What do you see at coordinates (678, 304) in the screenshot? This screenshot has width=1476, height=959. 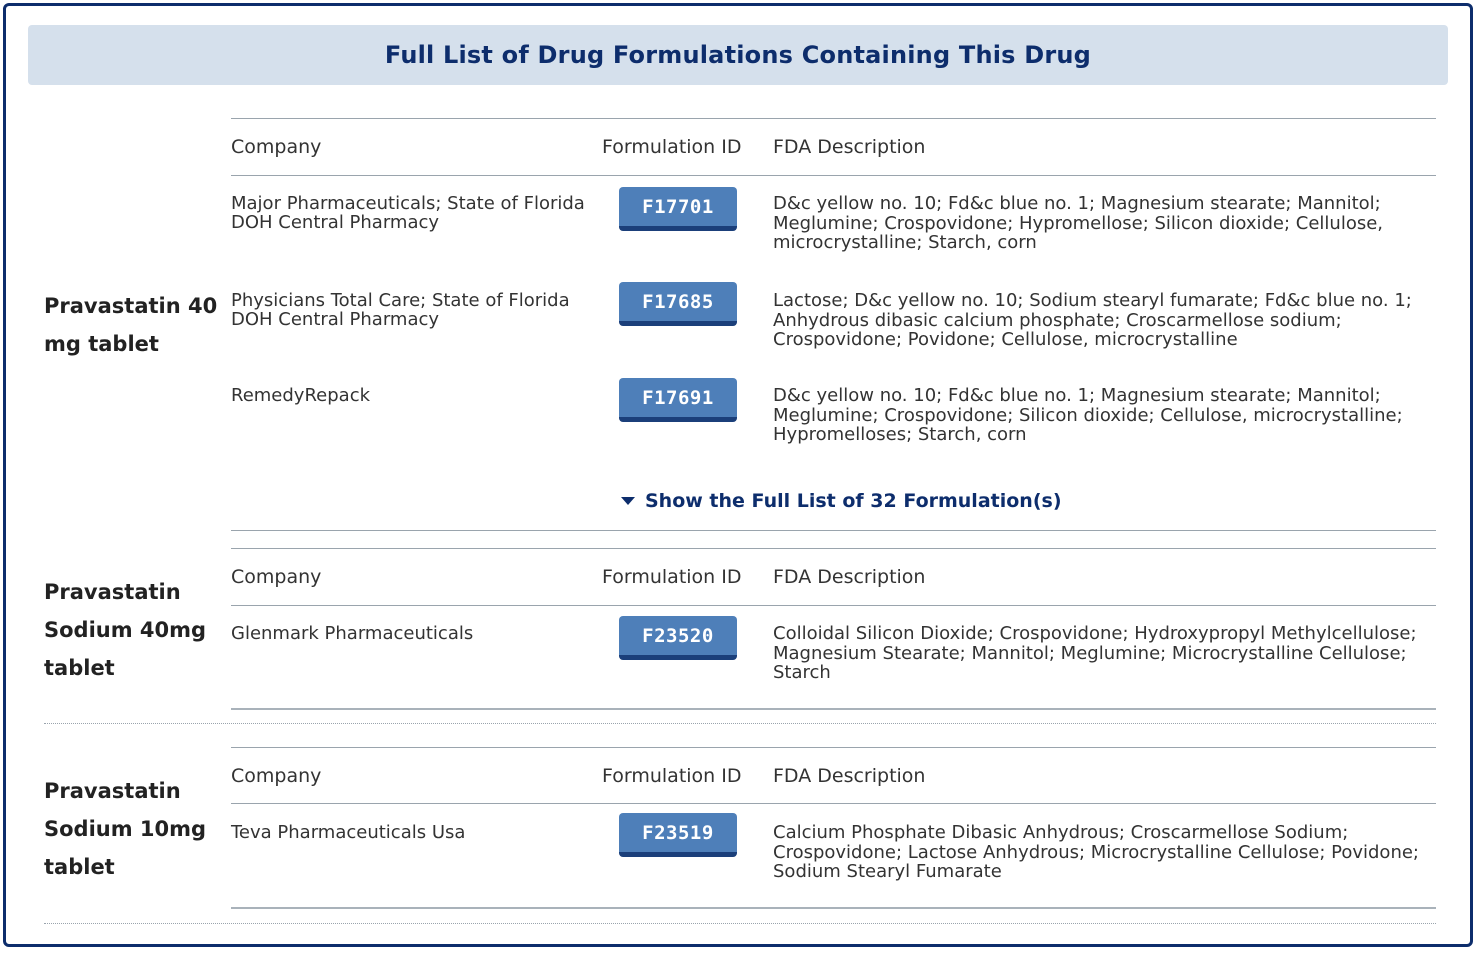 I see `formulation-id-button: F17685` at bounding box center [678, 304].